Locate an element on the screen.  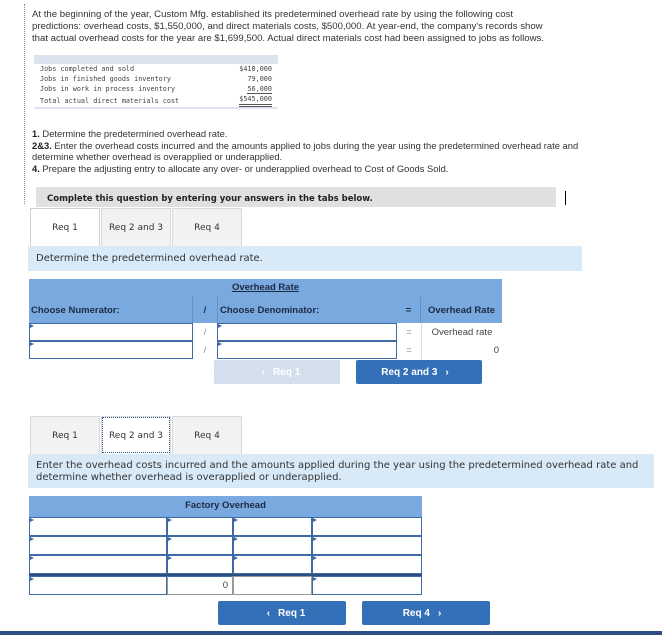
question-border is located at coordinates (24, 104).